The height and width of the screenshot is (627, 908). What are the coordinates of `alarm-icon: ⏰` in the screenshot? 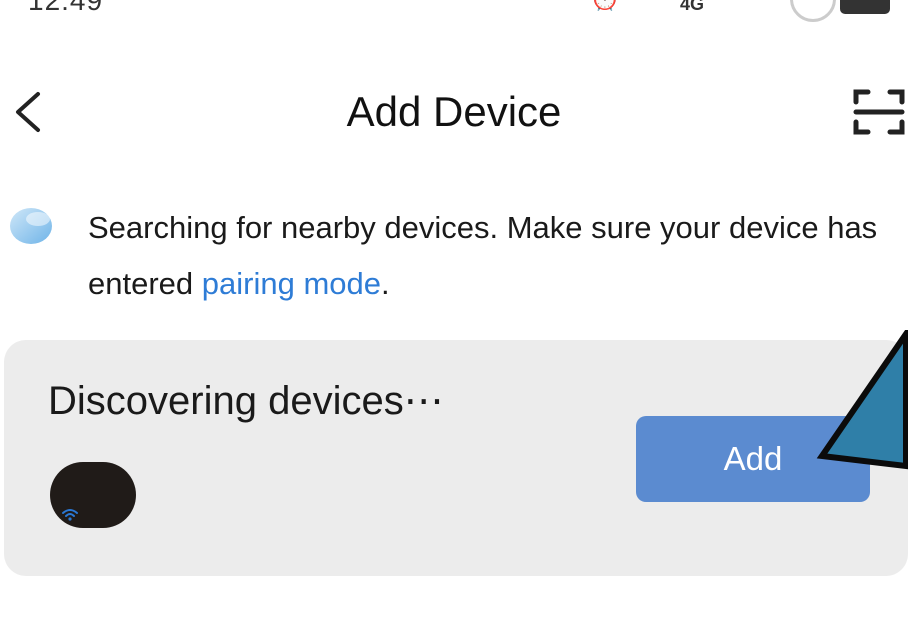 It's located at (605, 6).